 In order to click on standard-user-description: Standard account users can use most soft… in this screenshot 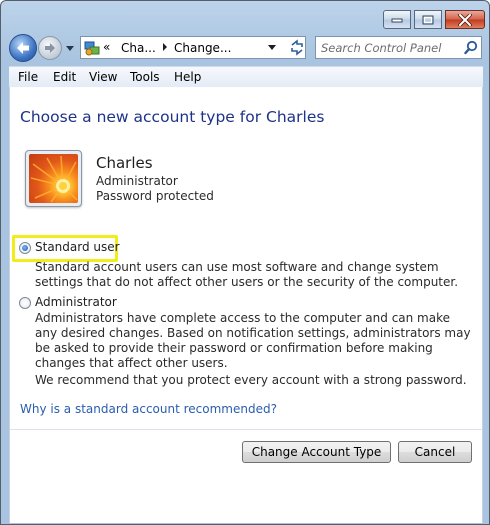, I will do `click(247, 274)`.